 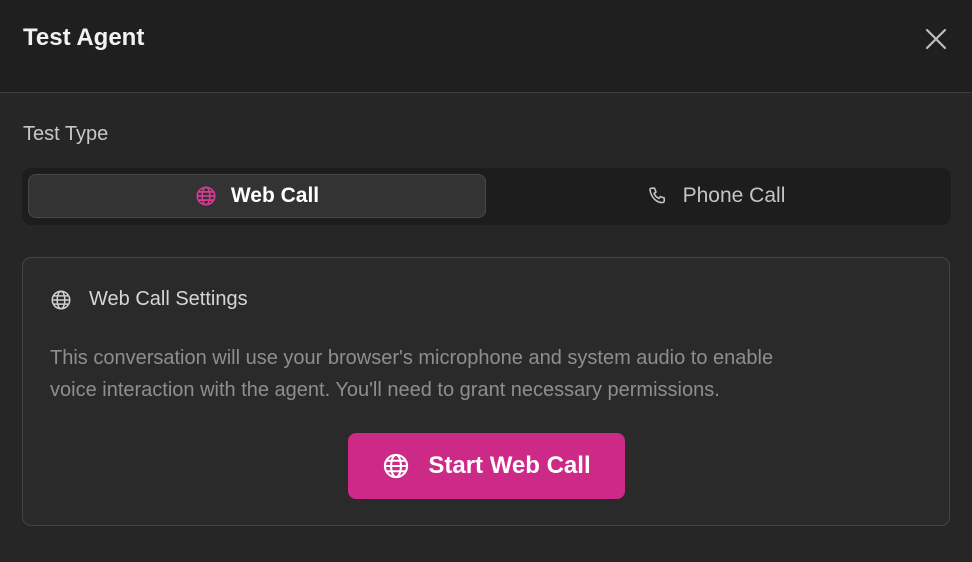 What do you see at coordinates (656, 195) in the screenshot?
I see `phone-icon` at bounding box center [656, 195].